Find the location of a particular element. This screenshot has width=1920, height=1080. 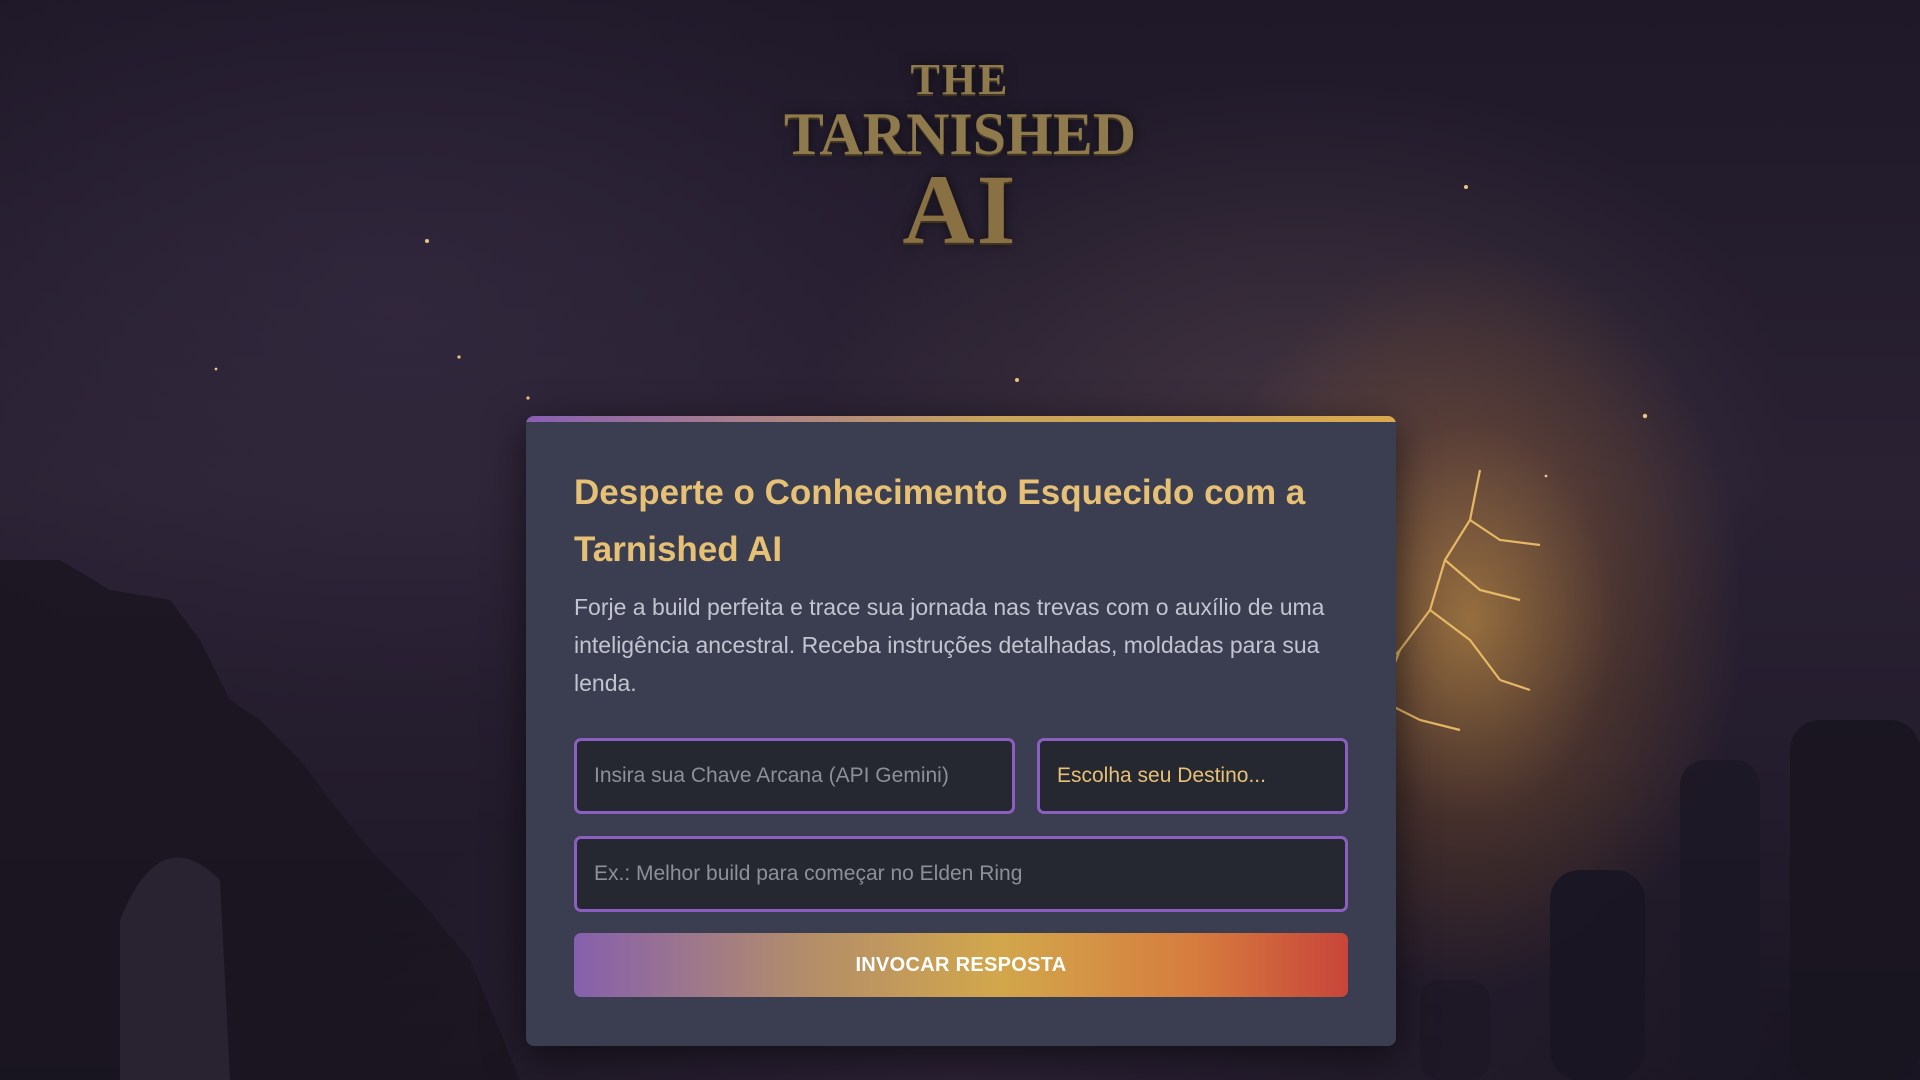

logo: THE TARNISHED AI is located at coordinates (960, 159).